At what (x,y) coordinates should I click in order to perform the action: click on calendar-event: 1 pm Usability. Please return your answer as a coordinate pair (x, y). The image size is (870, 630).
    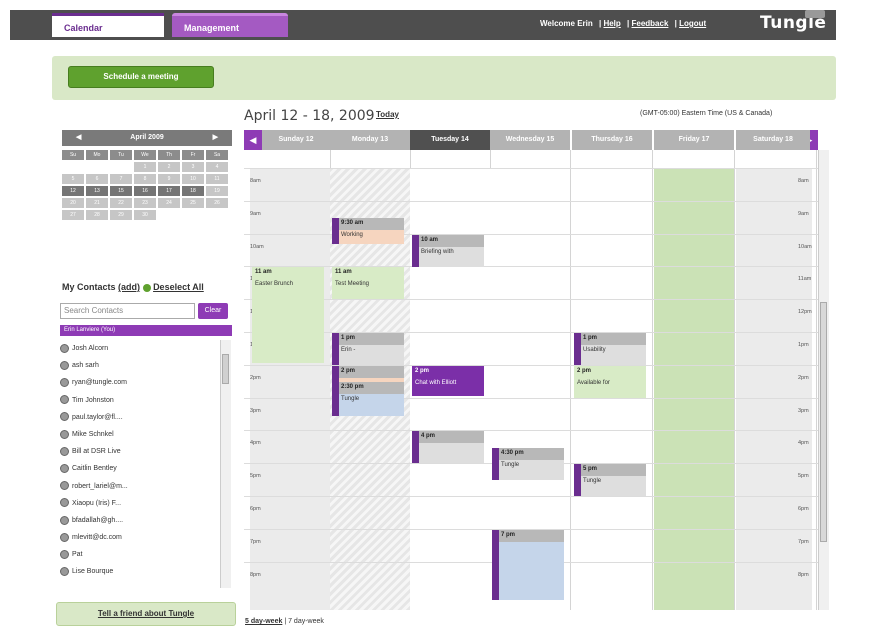
    Looking at the image, I should click on (610, 349).